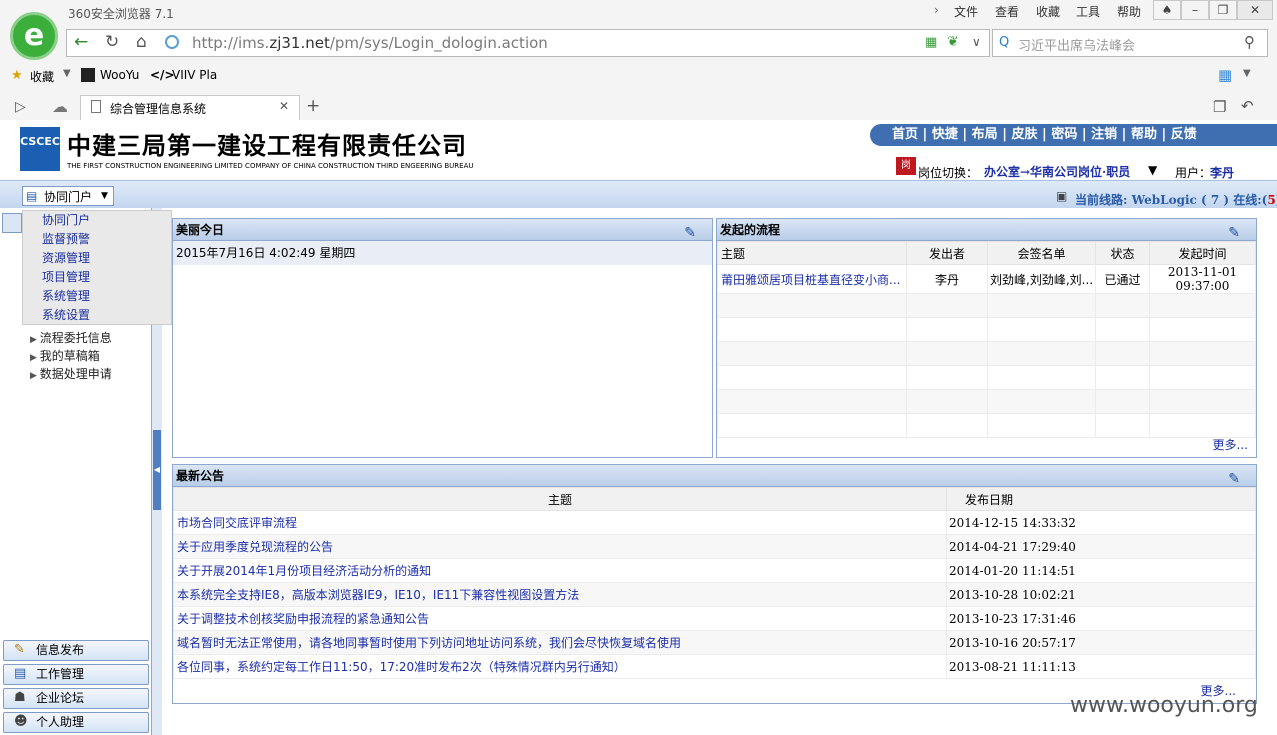 The width and height of the screenshot is (1277, 735). I want to click on flows-title: 发起的流程, so click(750, 230).